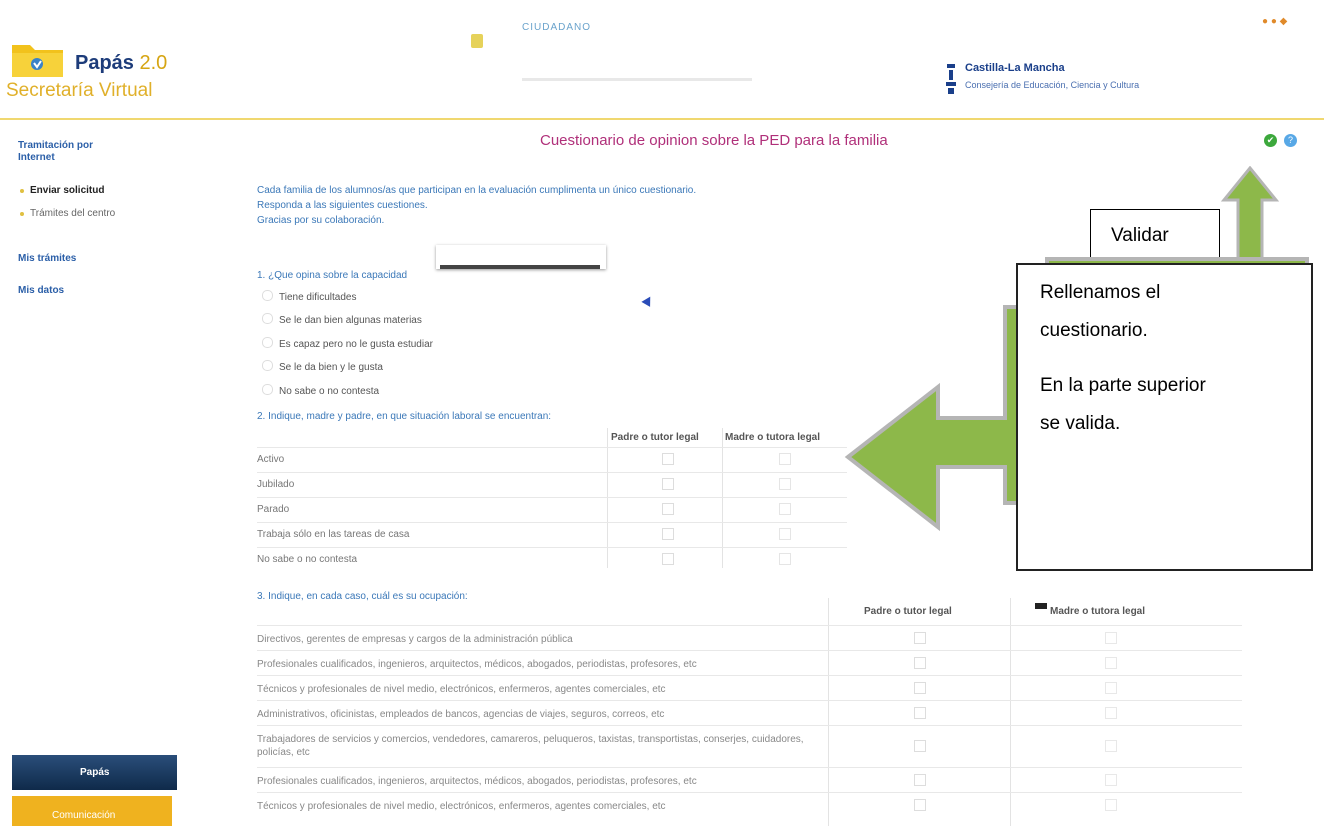  I want to click on q2-col-madre: Madre o tutora legal, so click(773, 437).